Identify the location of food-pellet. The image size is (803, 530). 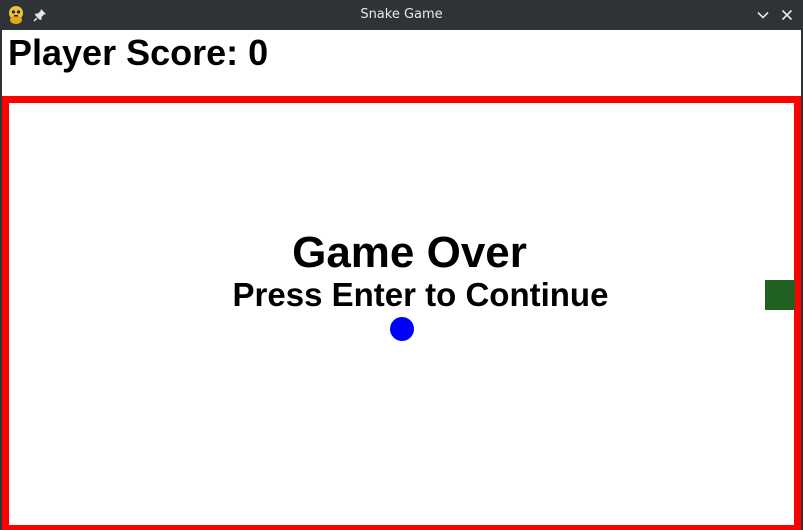
(402, 329).